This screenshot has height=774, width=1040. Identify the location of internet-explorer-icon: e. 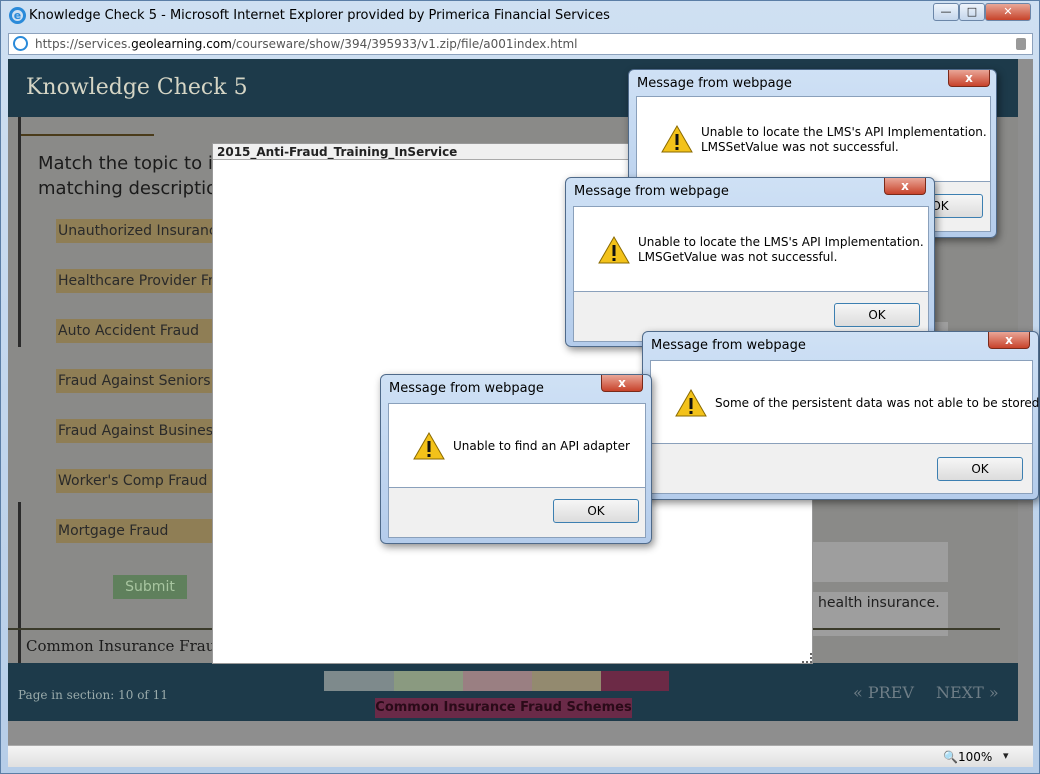
(17, 15).